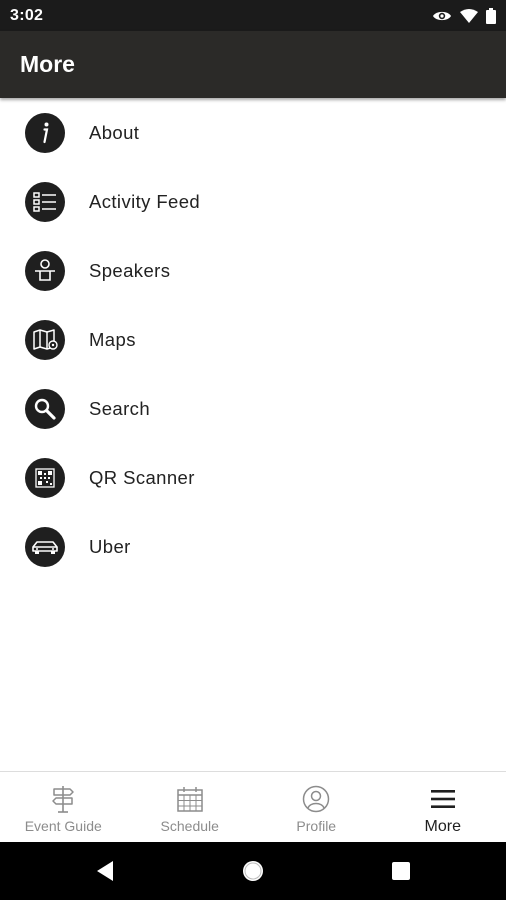  I want to click on tab-label: More, so click(442, 826).